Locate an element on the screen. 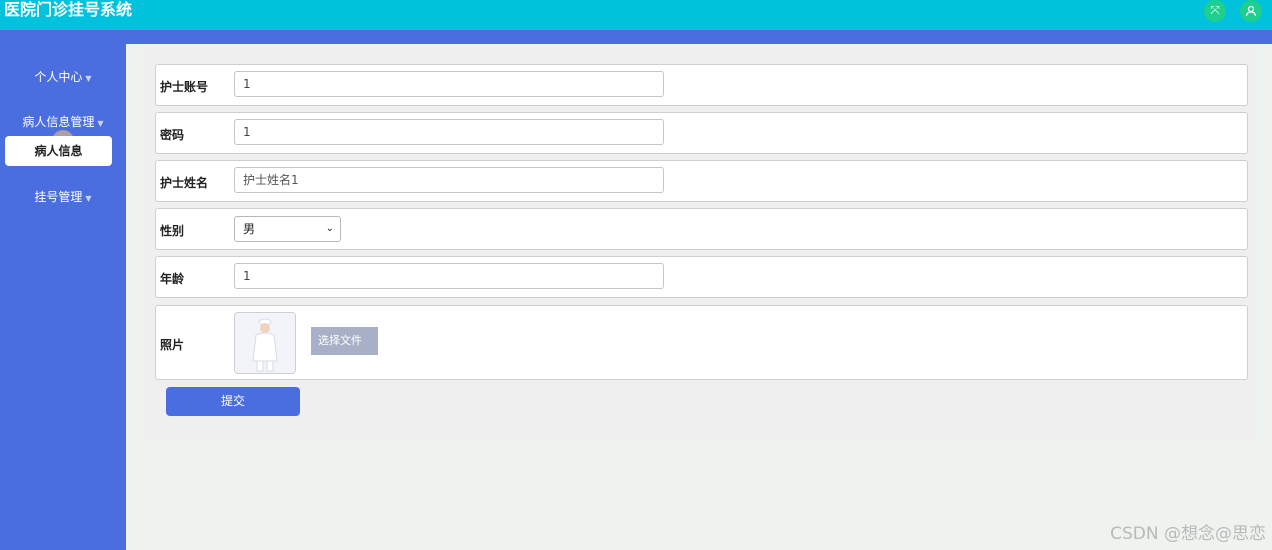 This screenshot has height=550, width=1272. user-icon is located at coordinates (1251, 11).